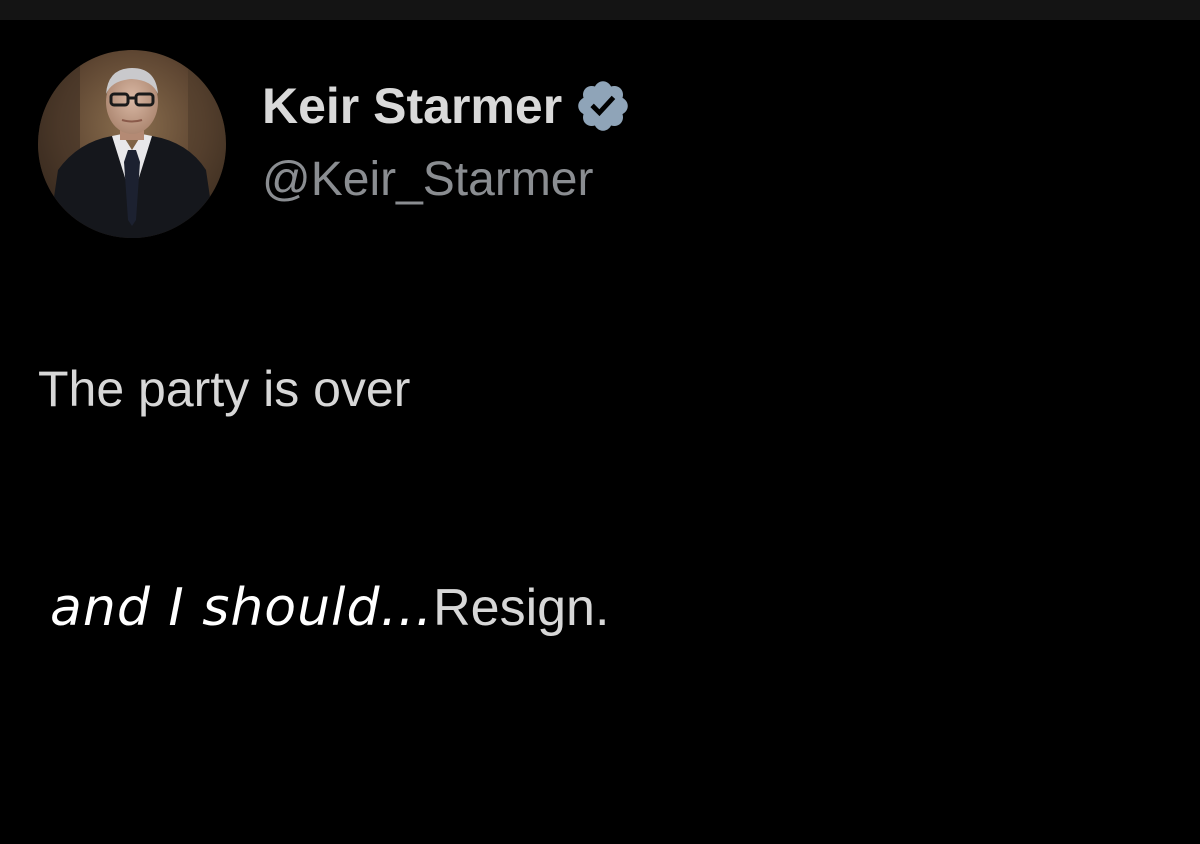 This screenshot has height=844, width=1200. What do you see at coordinates (603, 106) in the screenshot?
I see `verified-badge-icon` at bounding box center [603, 106].